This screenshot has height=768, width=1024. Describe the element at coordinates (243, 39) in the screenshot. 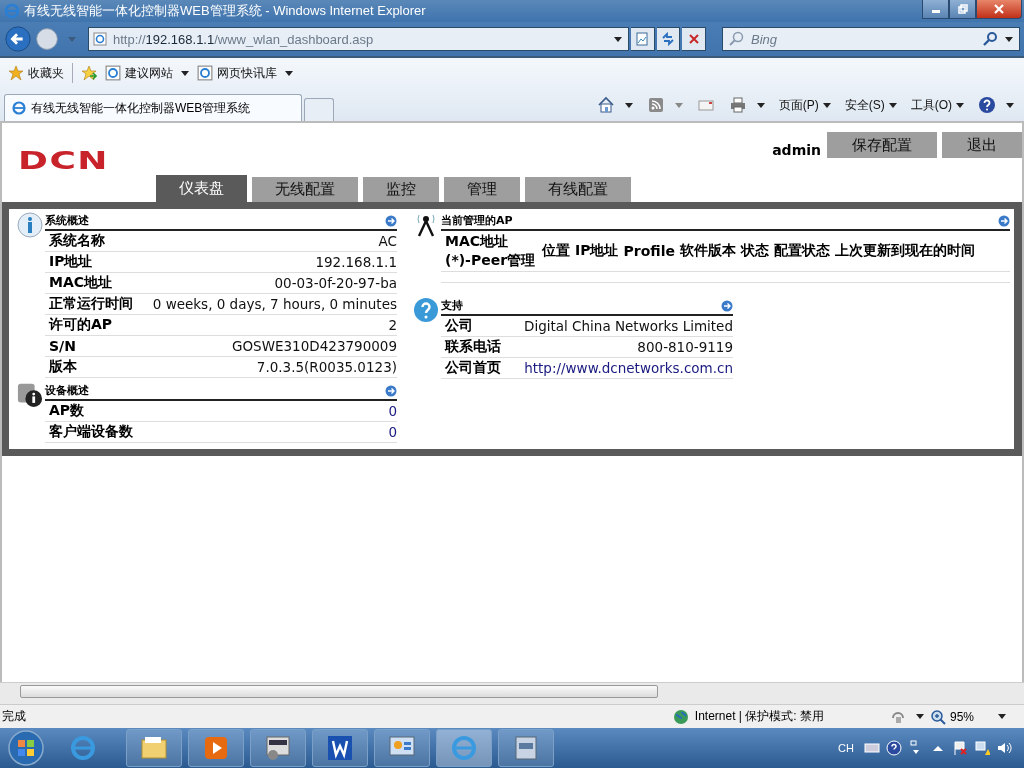

I see `url-text: http://192.168.1.1/www_wlan_dashboard.asp` at that location.